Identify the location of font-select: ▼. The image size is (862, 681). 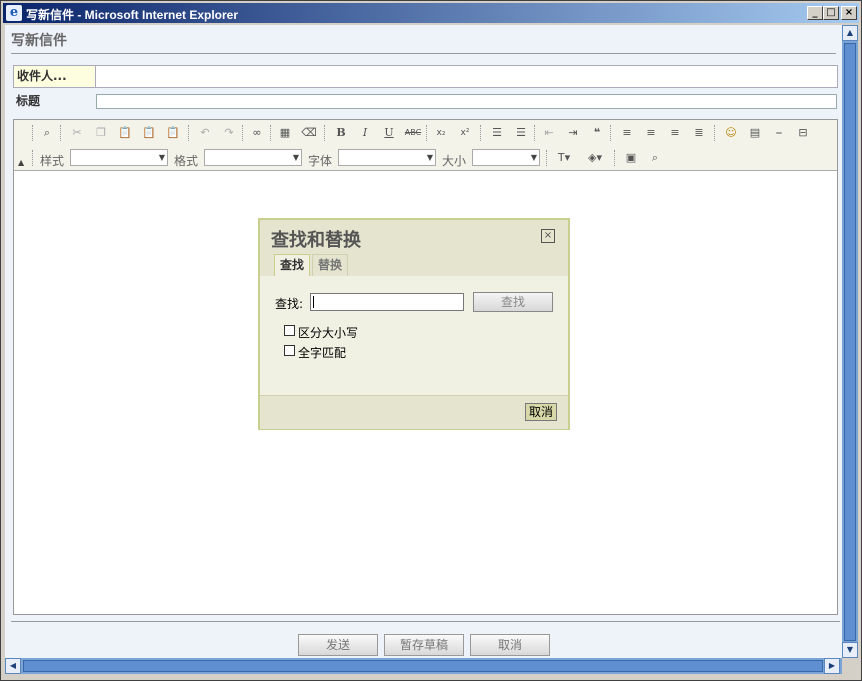
(387, 157).